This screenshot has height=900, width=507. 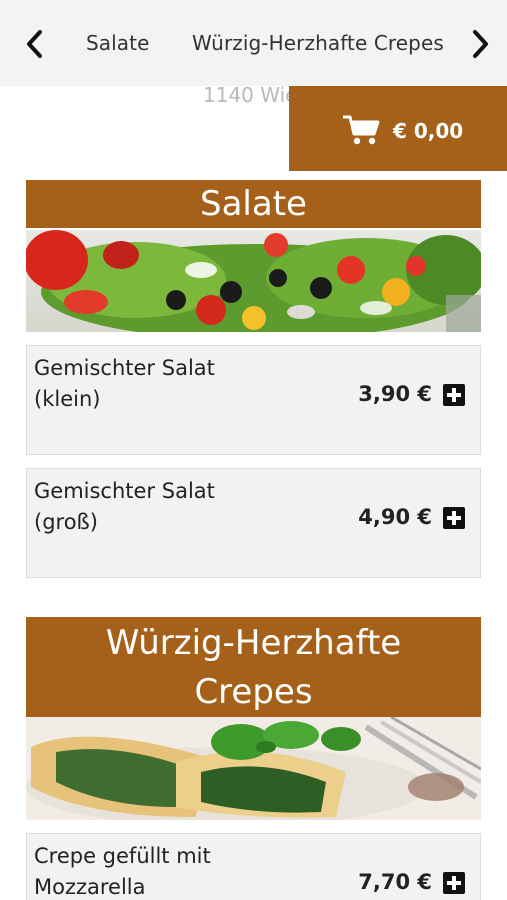 I want to click on cart-button: € 0,00, so click(x=398, y=128).